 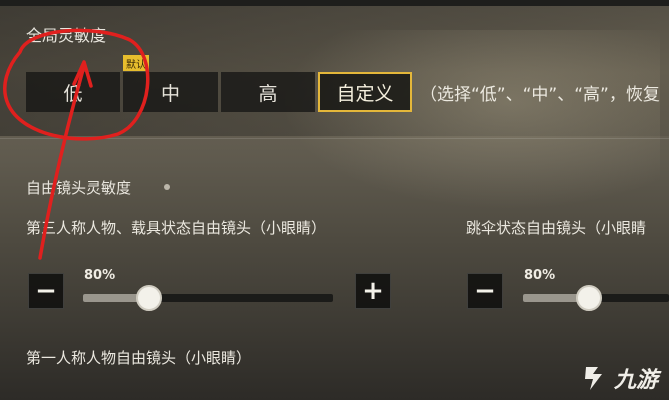 I want to click on jiuyou-watermark: 九游, so click(x=619, y=378).